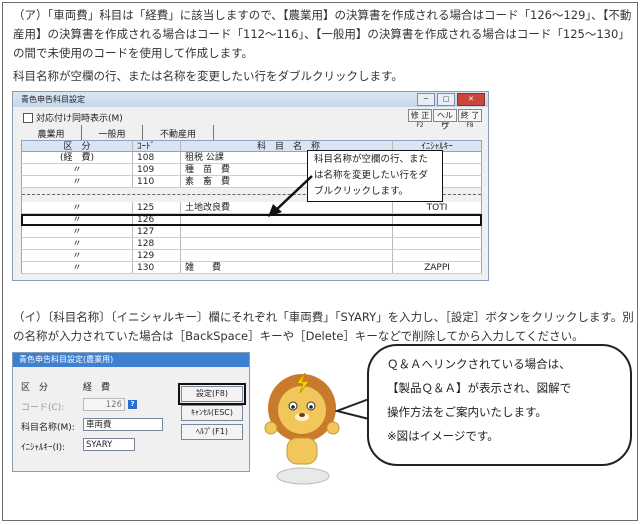 Image resolution: width=642 pixels, height=525 pixels. I want to click on initial-key-input: SYARY, so click(109, 444).